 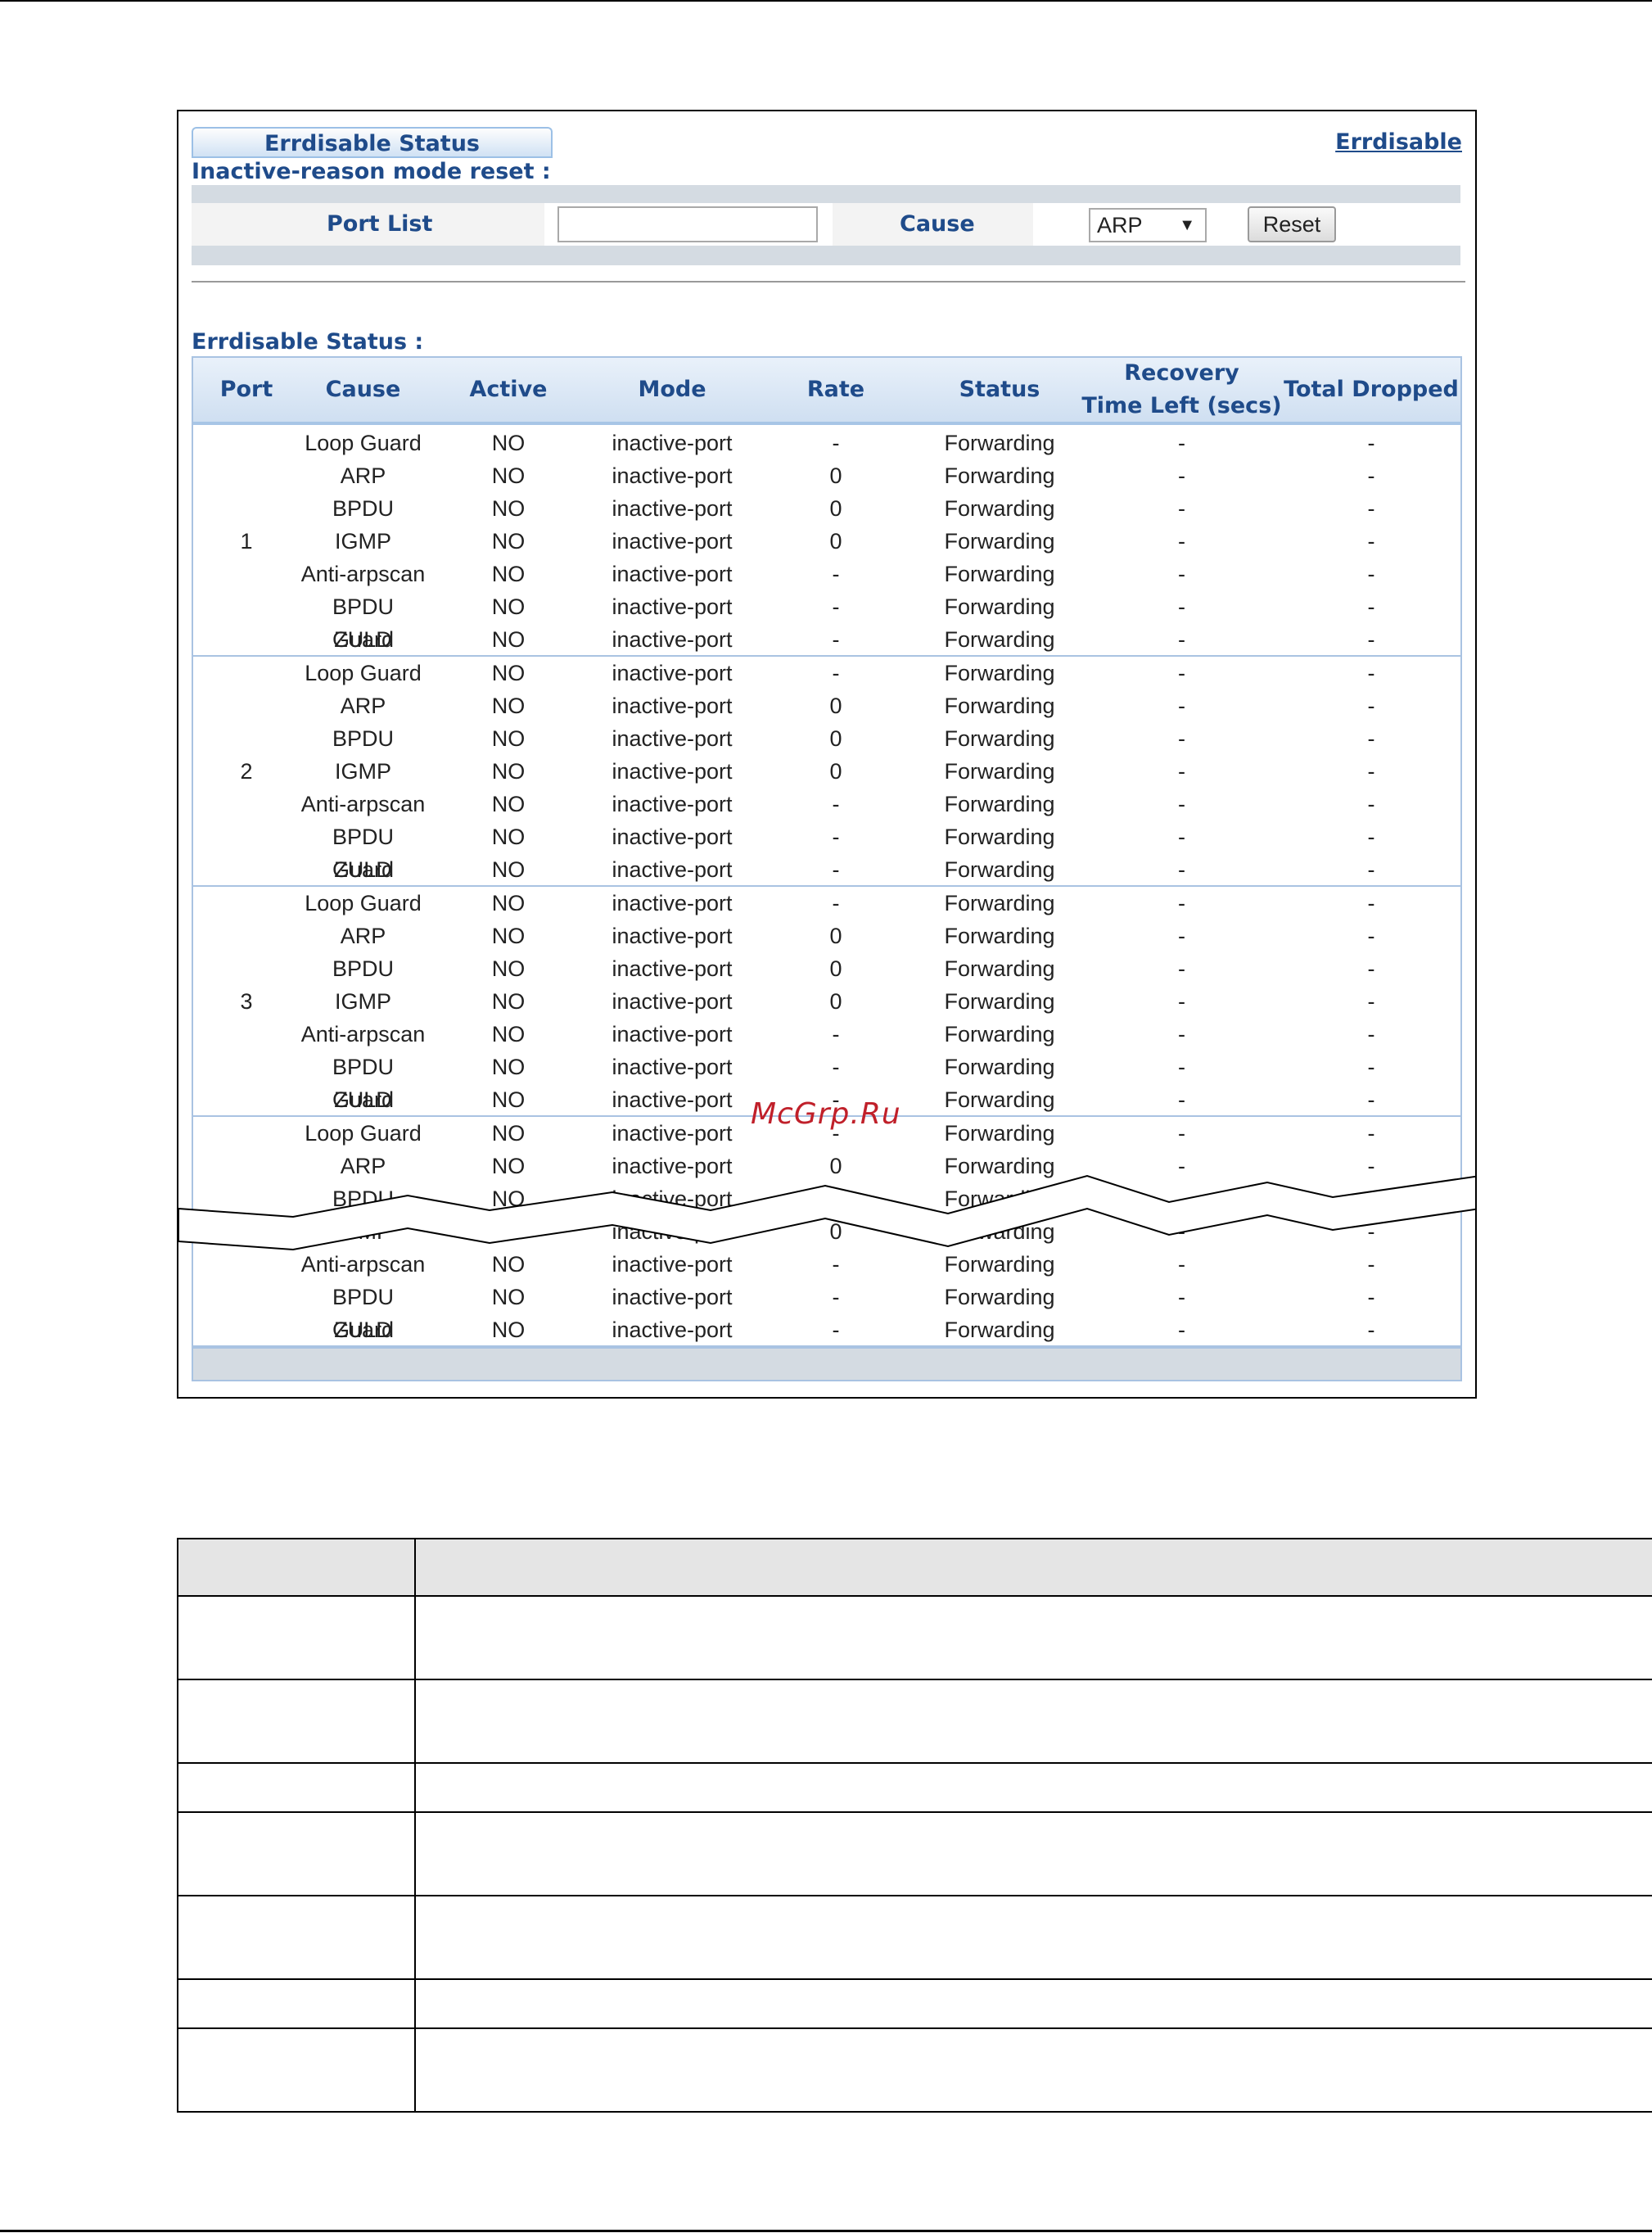 What do you see at coordinates (363, 673) in the screenshot?
I see `cause-cell: Loop Guard` at bounding box center [363, 673].